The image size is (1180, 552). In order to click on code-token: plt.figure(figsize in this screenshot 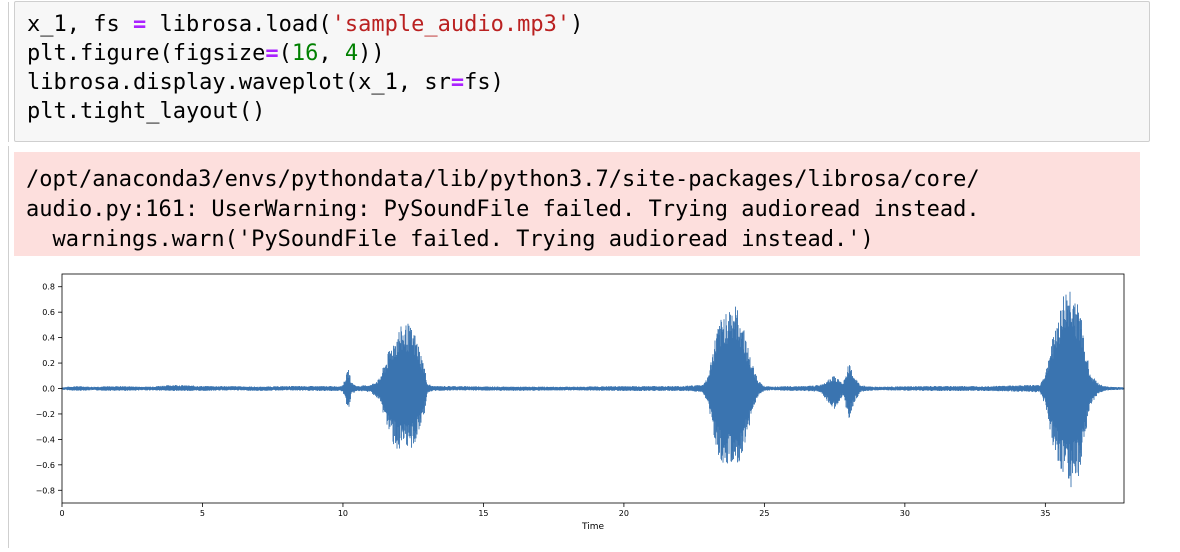, I will do `click(146, 53)`.